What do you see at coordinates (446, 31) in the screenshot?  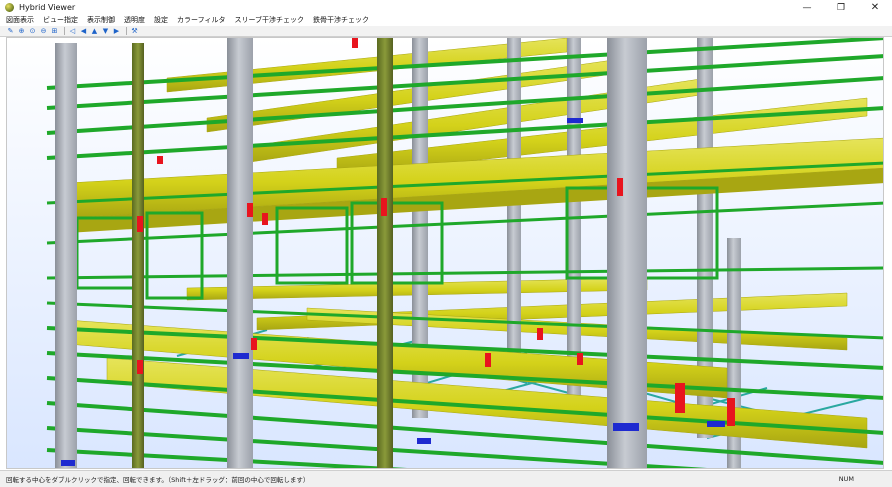 I see `toolbar: ✎ ⊕ ⊙ ⊖ ⊞ ◁ ◀ ▲ ▼ ▶ ⚒` at bounding box center [446, 31].